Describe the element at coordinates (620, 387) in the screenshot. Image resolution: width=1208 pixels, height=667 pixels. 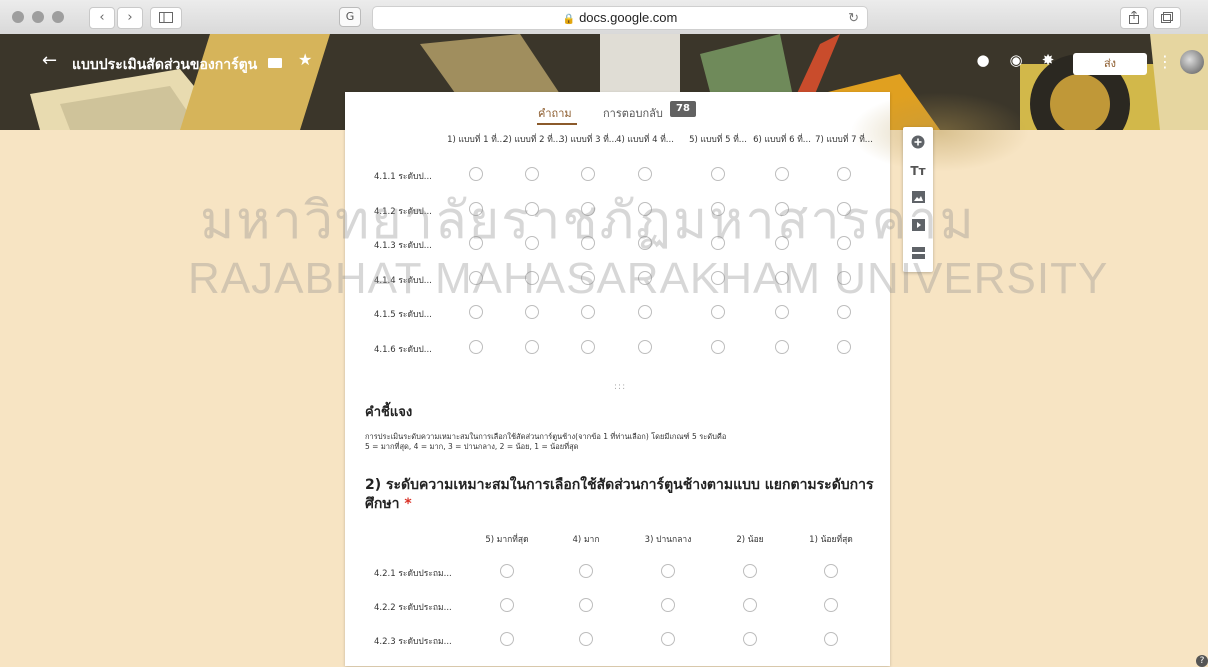
I see `drag-handle: :::` at that location.